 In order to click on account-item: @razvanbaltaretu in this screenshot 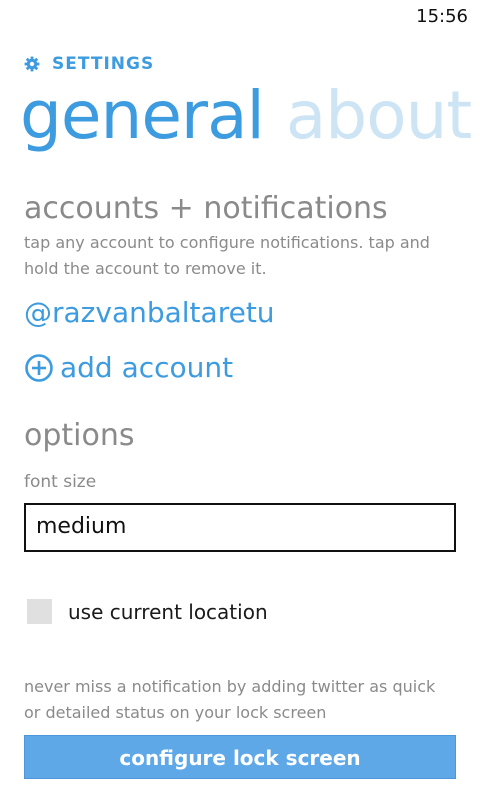, I will do `click(149, 312)`.